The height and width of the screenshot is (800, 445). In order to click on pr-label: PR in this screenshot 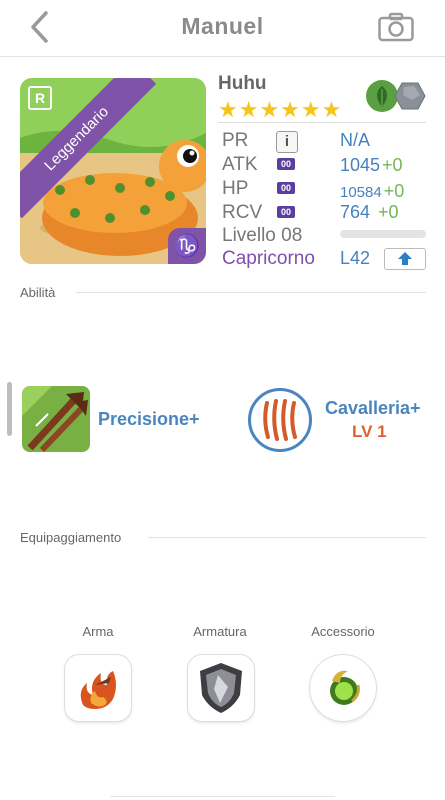, I will do `click(235, 140)`.